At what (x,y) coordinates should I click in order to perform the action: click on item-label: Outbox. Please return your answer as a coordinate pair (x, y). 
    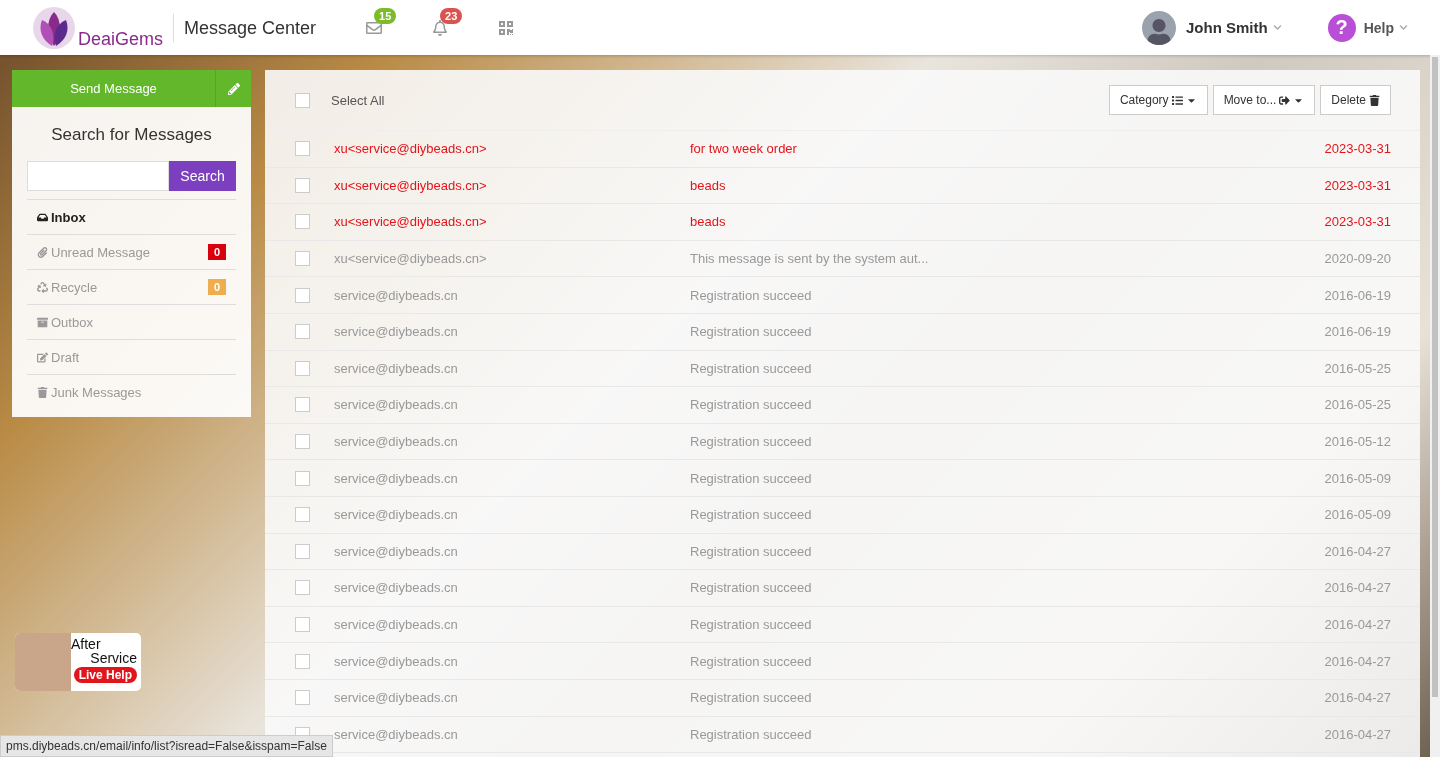
    Looking at the image, I should click on (72, 322).